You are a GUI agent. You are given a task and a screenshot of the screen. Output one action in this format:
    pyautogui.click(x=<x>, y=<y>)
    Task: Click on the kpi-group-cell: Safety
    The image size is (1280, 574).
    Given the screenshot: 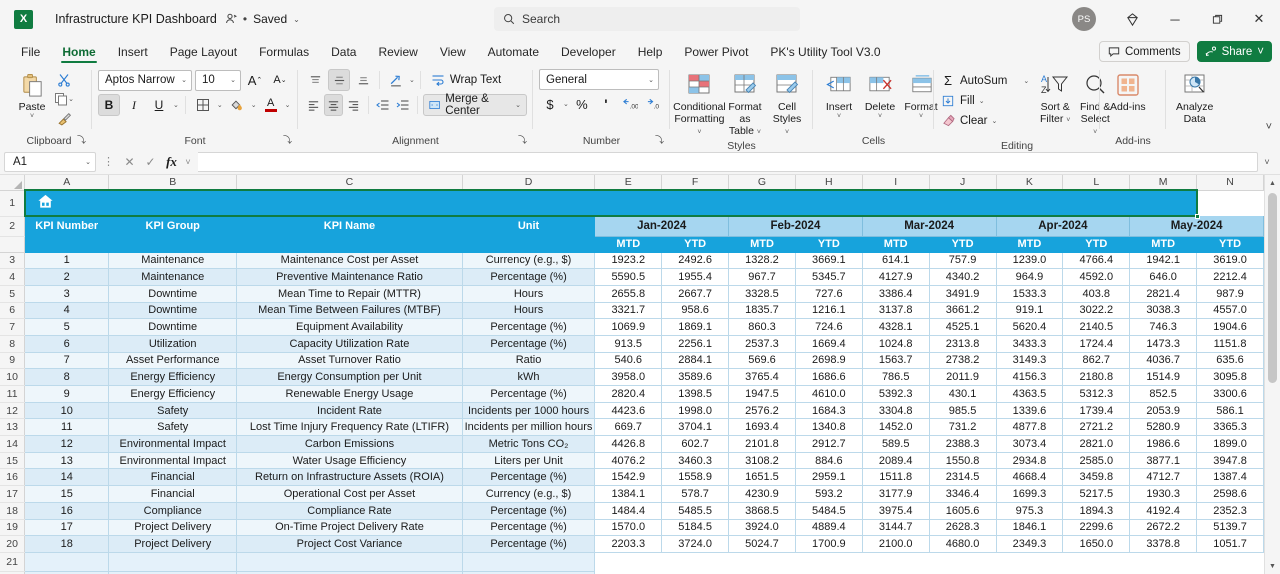 What is the action you would take?
    pyautogui.click(x=173, y=411)
    